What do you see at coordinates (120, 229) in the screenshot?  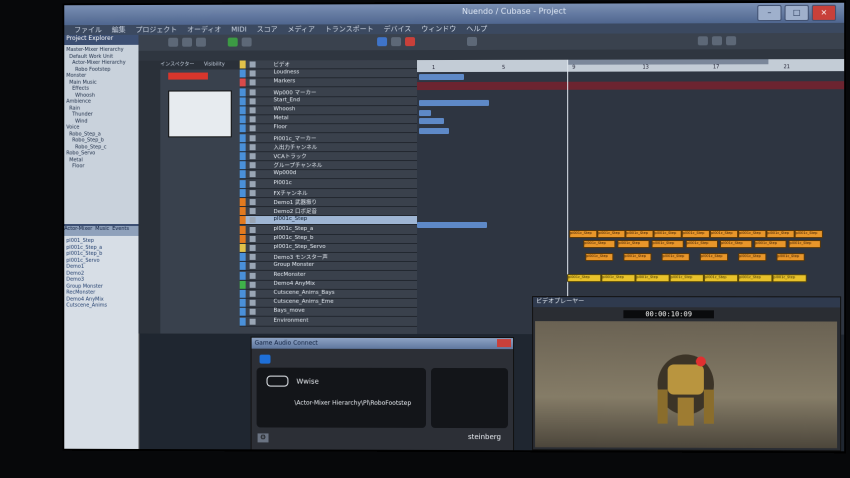 I see `event-viewer-tab: Events` at bounding box center [120, 229].